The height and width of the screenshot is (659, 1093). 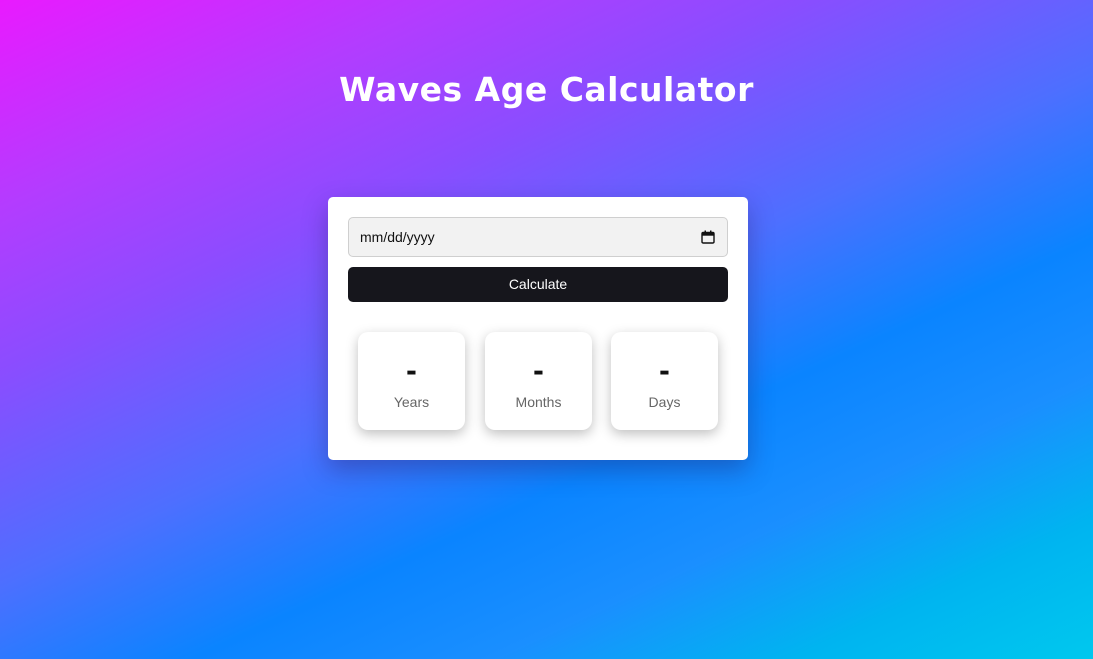 I want to click on years-value: -, so click(x=411, y=370).